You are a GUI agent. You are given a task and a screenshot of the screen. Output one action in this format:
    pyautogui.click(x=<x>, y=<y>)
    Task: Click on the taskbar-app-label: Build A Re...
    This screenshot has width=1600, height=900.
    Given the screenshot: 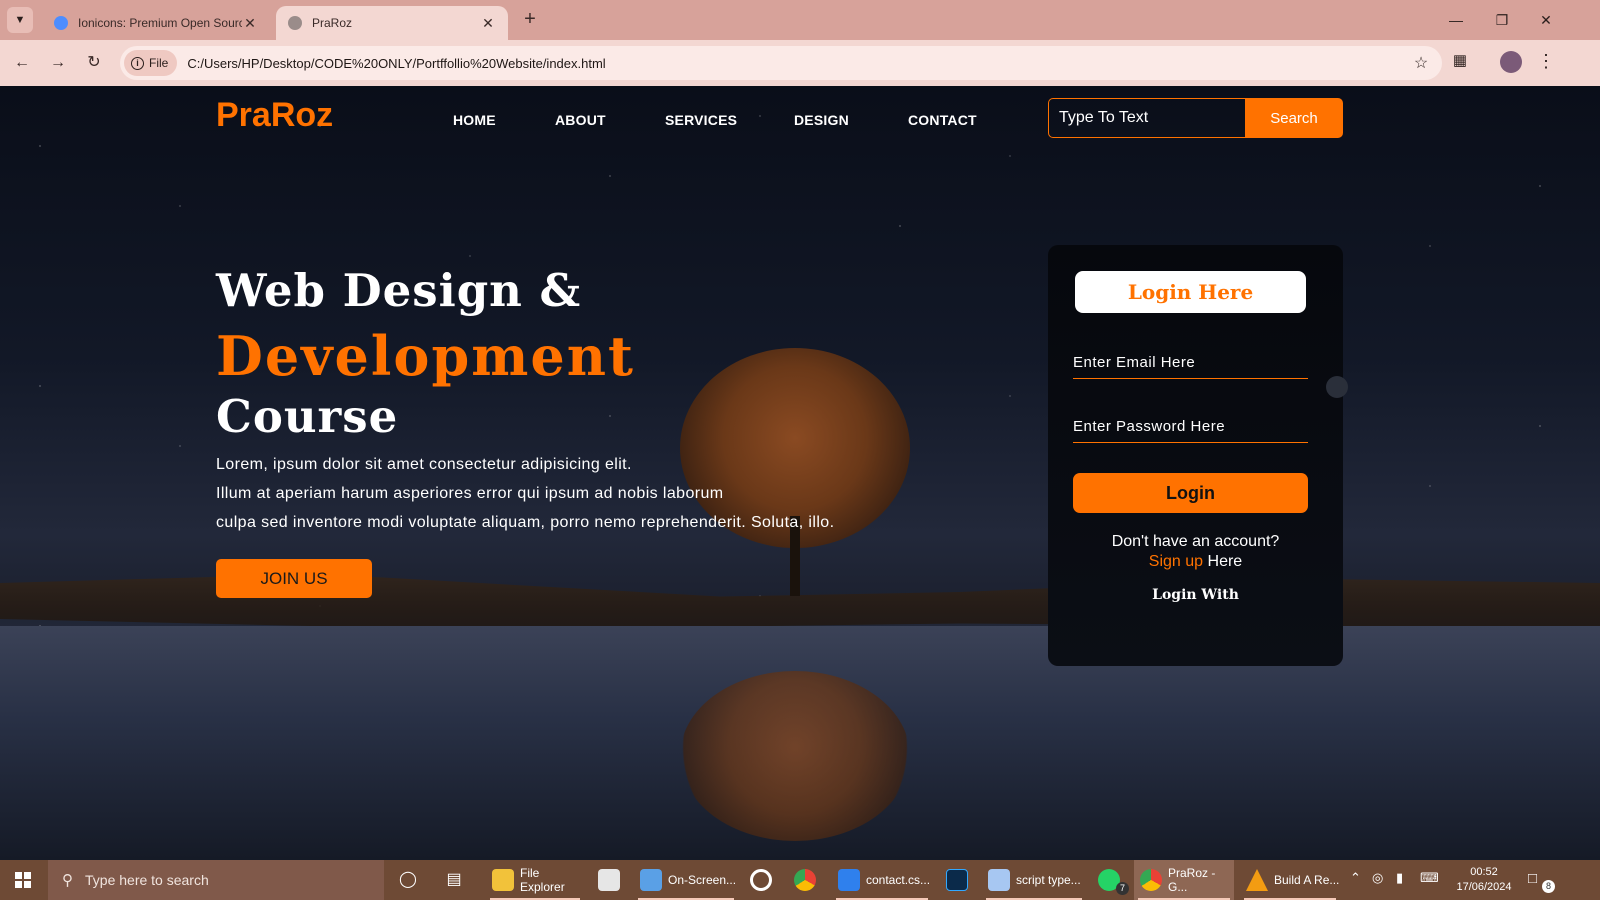 What is the action you would take?
    pyautogui.click(x=1307, y=880)
    